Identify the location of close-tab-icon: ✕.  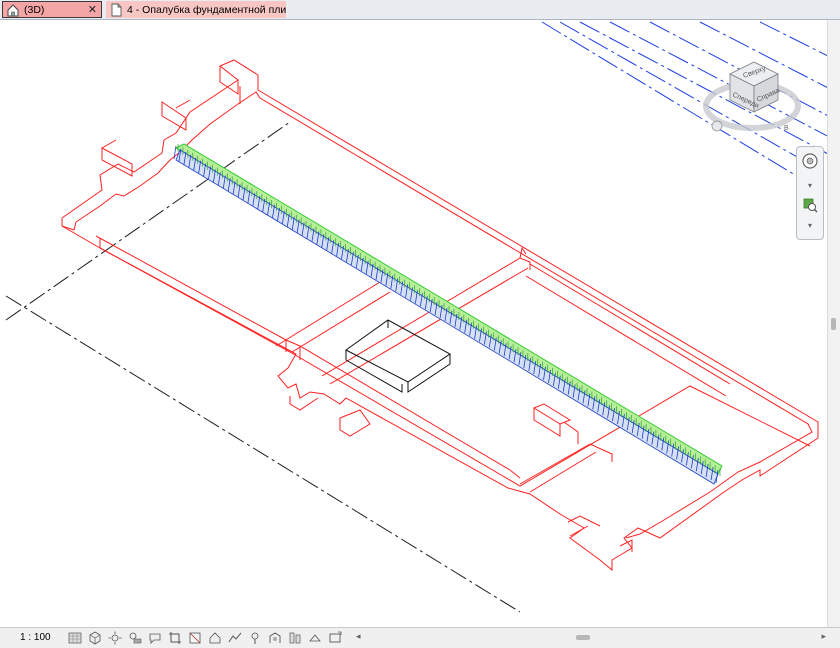
(92, 9).